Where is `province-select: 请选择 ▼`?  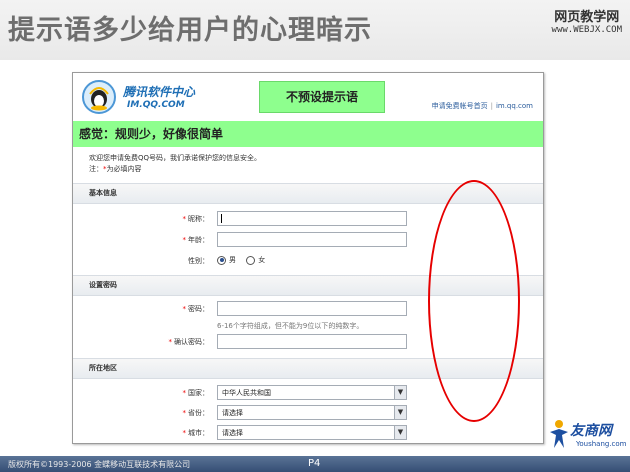 province-select: 请选择 ▼ is located at coordinates (312, 412).